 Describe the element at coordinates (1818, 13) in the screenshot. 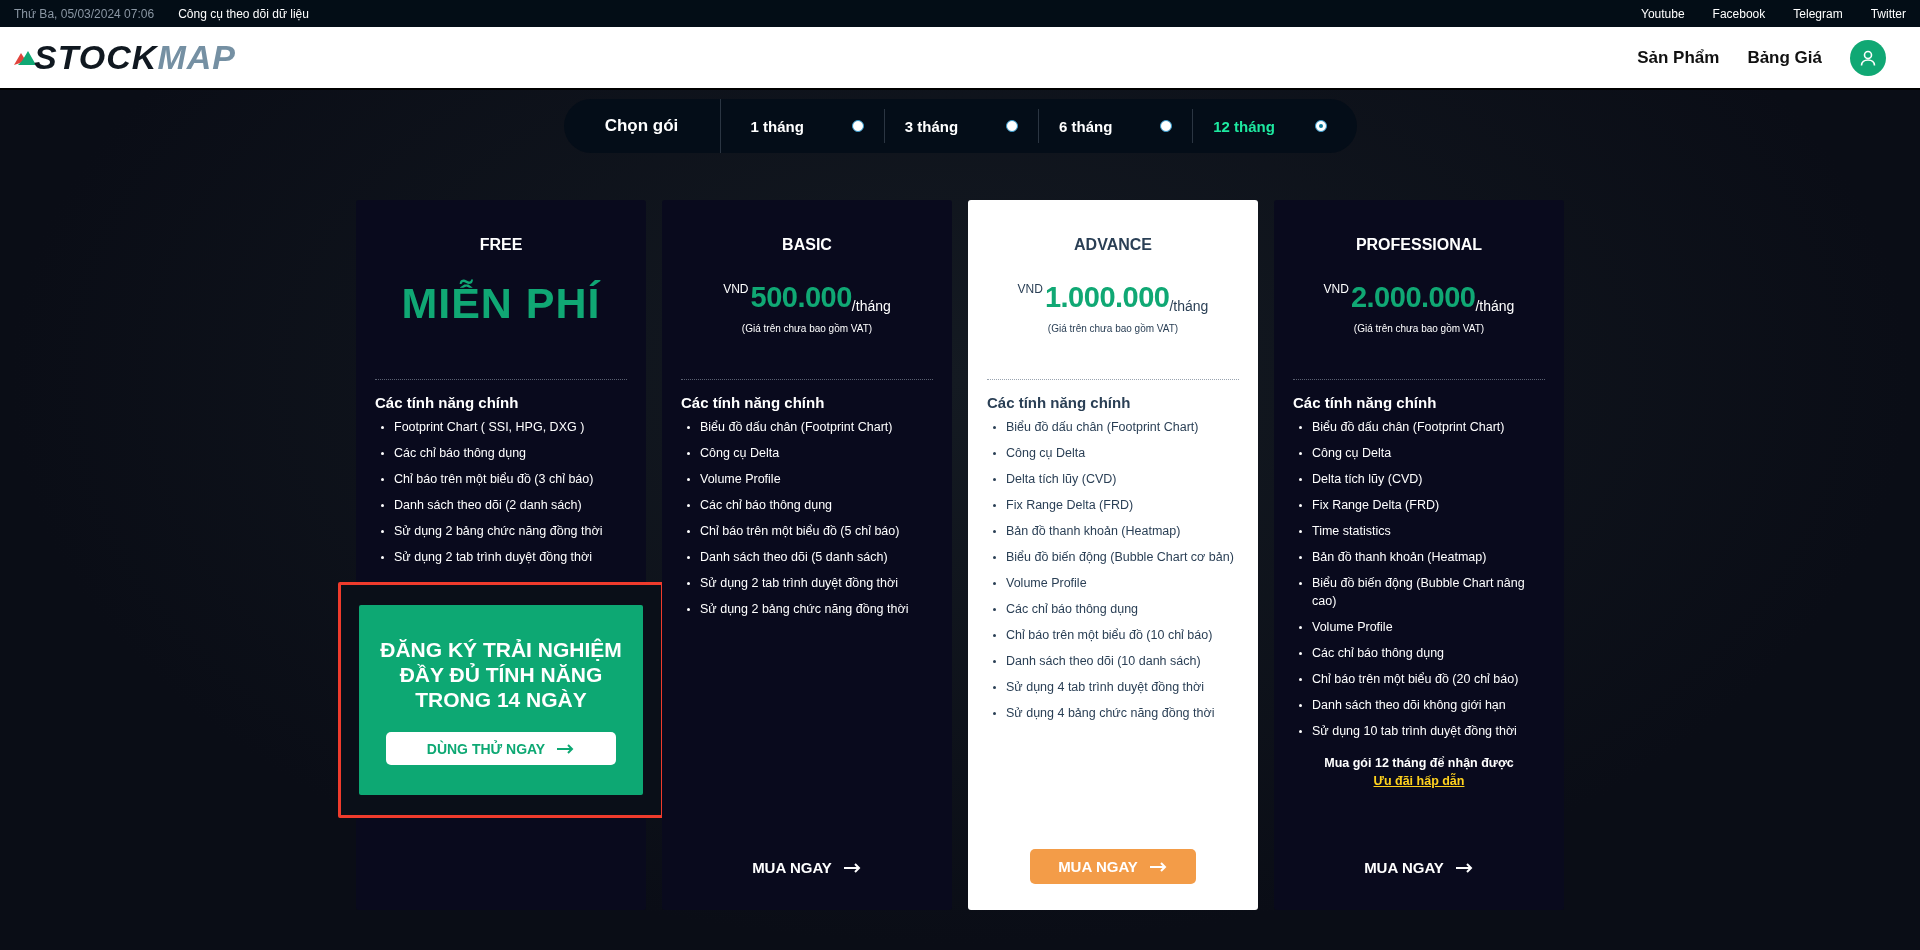

I see `social-link: Telegram` at that location.